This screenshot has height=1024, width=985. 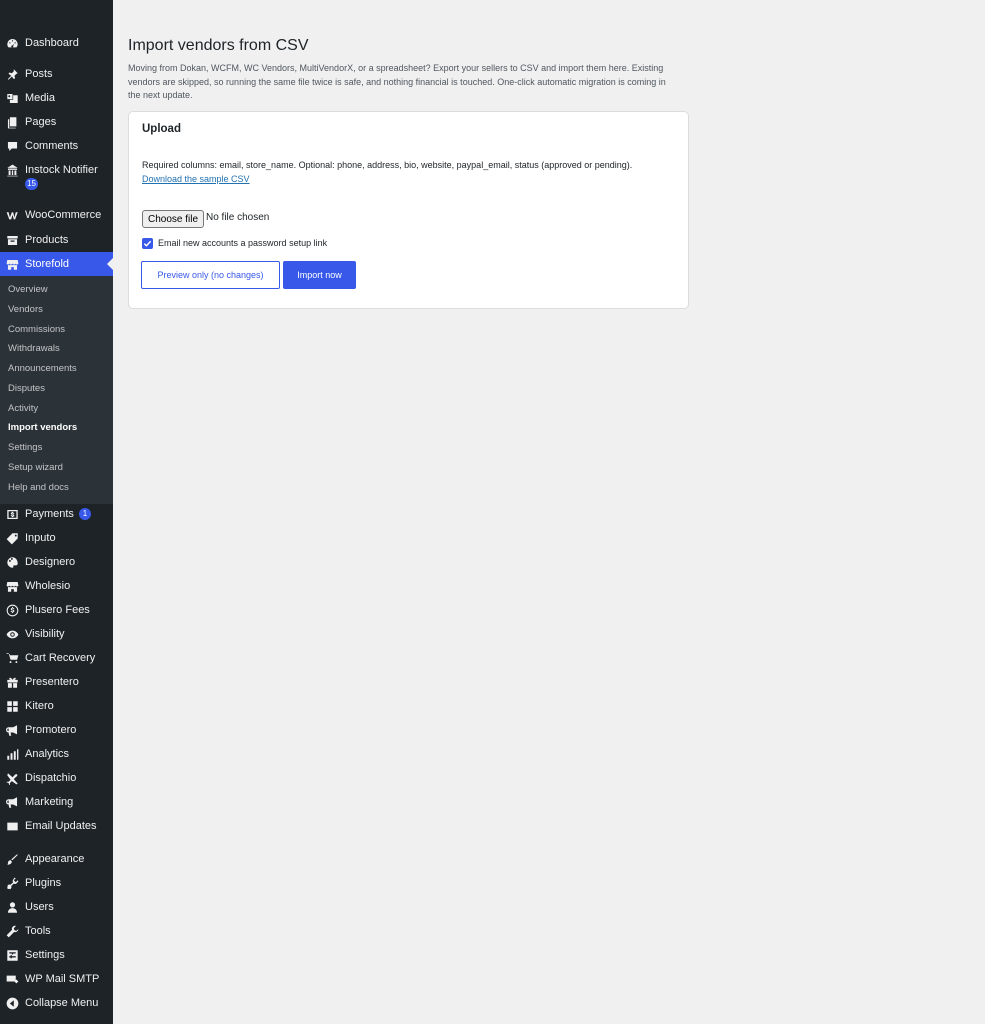 I want to click on comment-icon, so click(x=12, y=146).